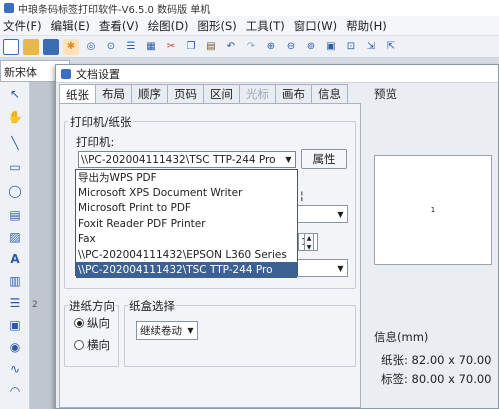 This screenshot has height=409, width=499. What do you see at coordinates (186, 177) in the screenshot?
I see `printer-option: 导出为WPS PDF` at bounding box center [186, 177].